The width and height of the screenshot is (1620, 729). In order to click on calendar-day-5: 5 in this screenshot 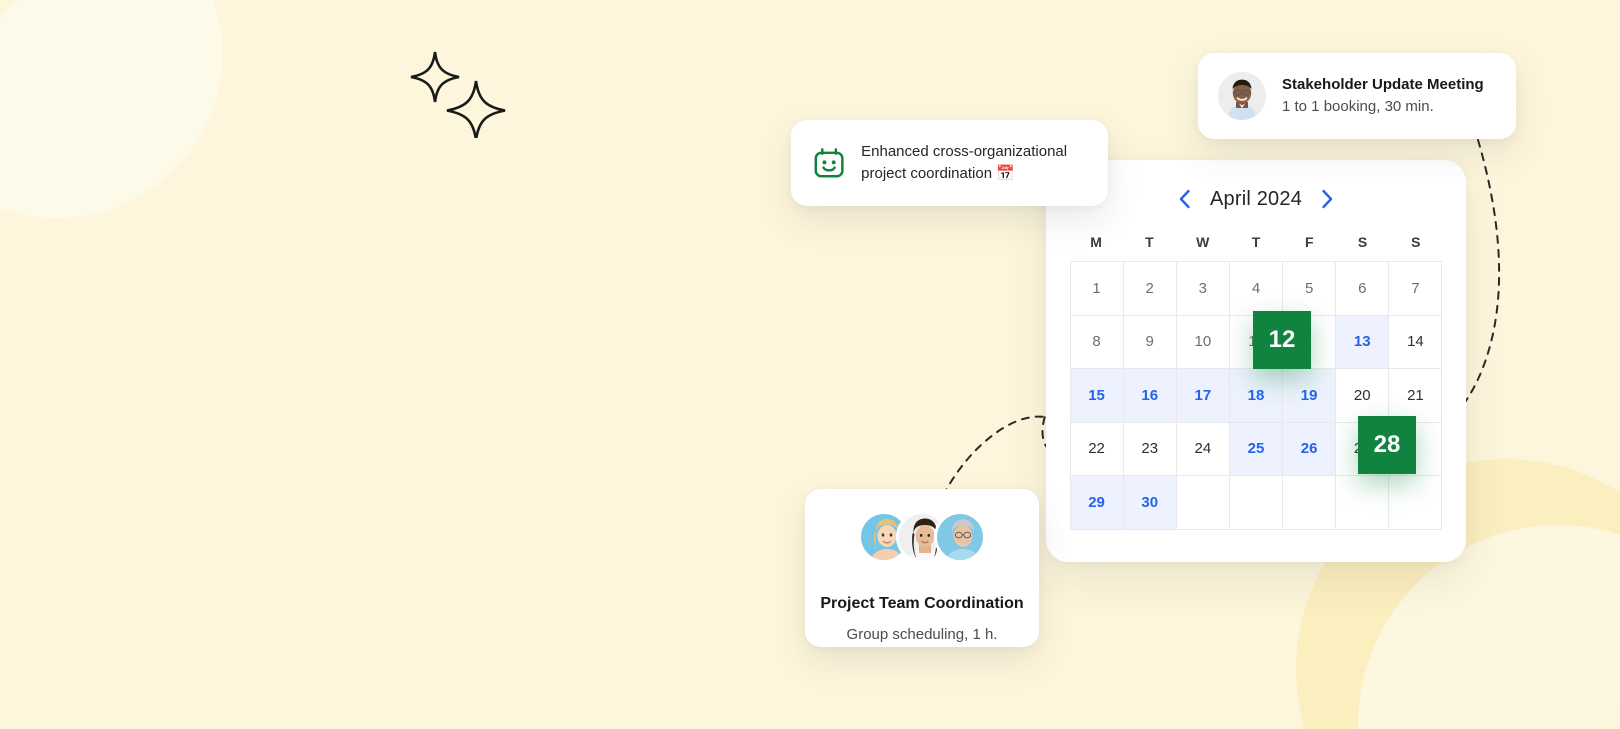, I will do `click(1310, 289)`.